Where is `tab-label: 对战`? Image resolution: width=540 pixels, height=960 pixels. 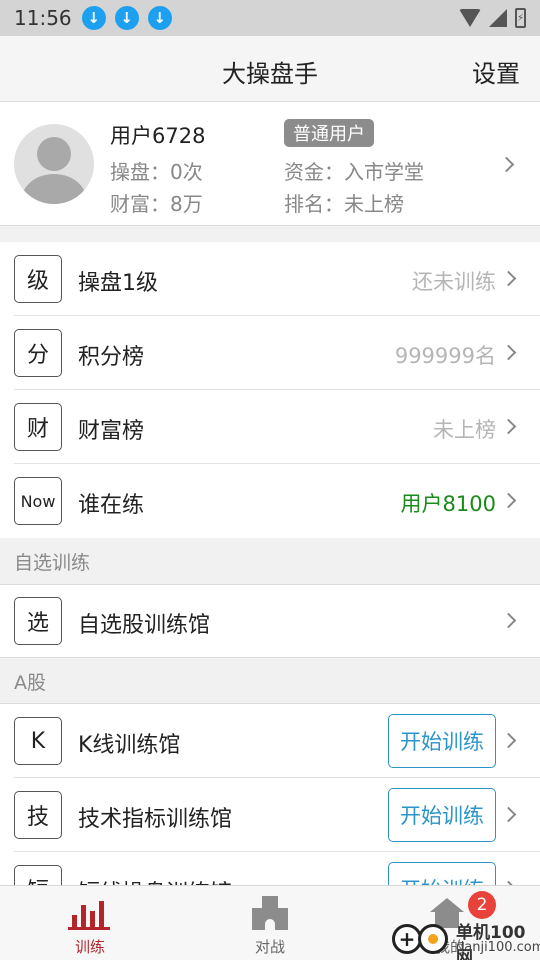 tab-label: 对战 is located at coordinates (269, 947).